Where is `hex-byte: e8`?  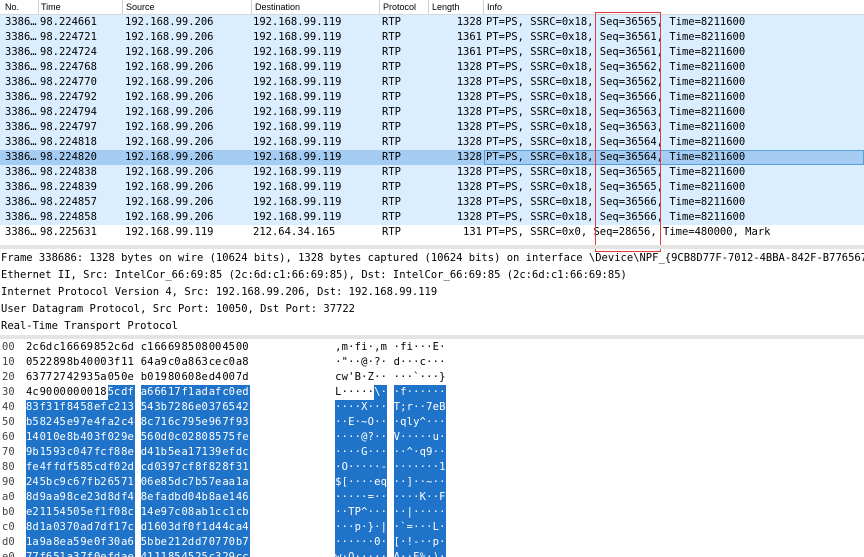
hex-byte: e8 is located at coordinates (161, 482).